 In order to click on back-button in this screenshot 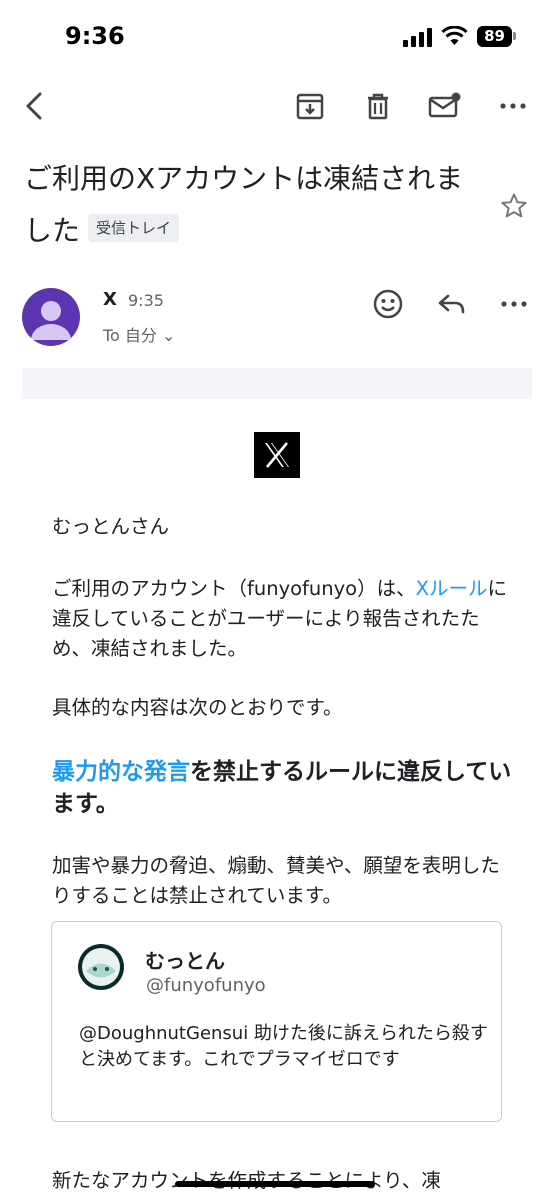, I will do `click(34, 106)`.